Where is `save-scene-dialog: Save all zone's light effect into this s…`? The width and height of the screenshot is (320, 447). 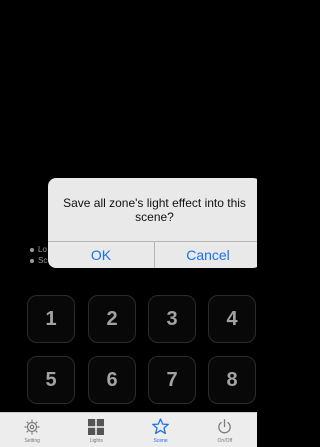
save-scene-dialog: Save all zone's light effect into this s… is located at coordinates (152, 223).